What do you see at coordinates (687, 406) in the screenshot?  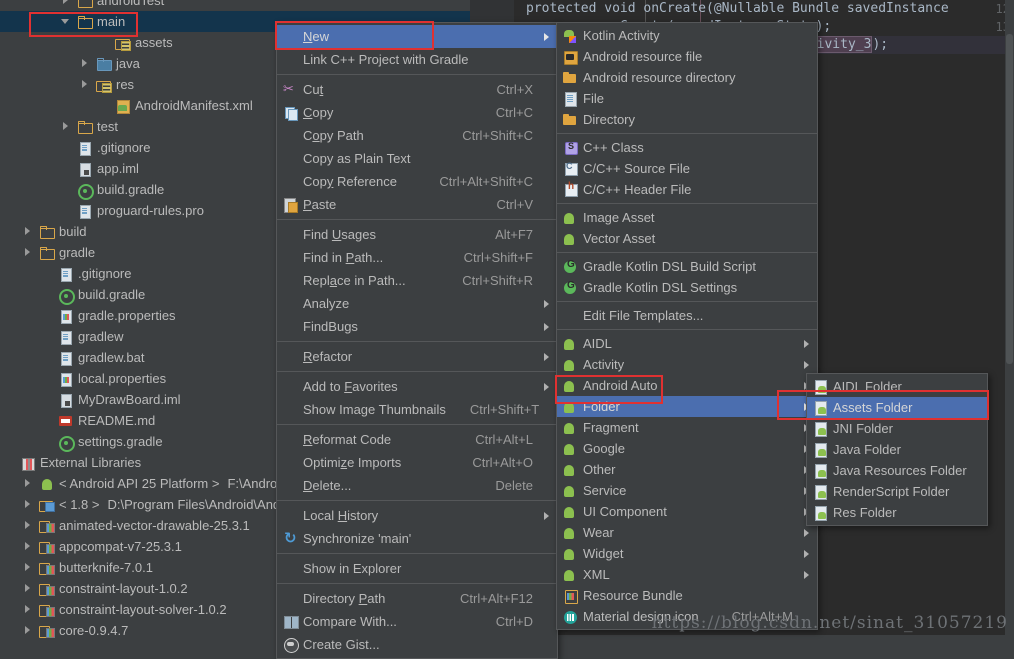 I see `menu-item-folder: Folder` at bounding box center [687, 406].